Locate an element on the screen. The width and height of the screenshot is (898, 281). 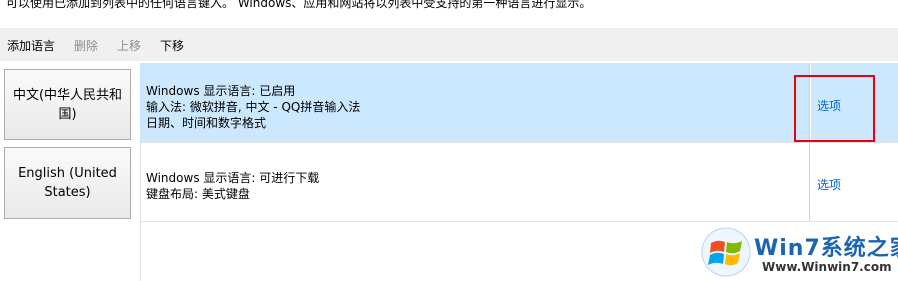
options-cell: 选项 is located at coordinates (854, 182).